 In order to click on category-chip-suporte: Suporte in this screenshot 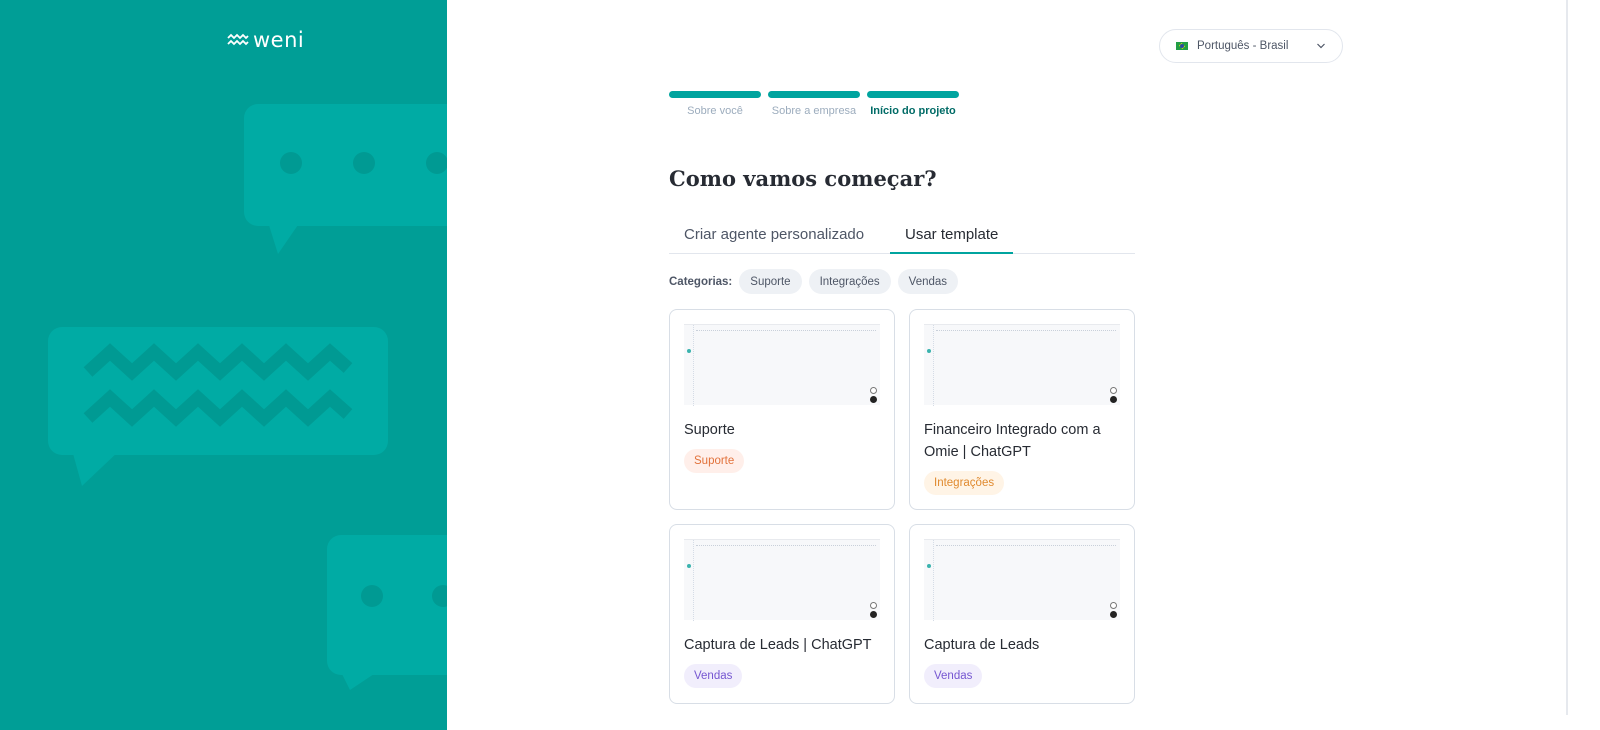, I will do `click(770, 281)`.